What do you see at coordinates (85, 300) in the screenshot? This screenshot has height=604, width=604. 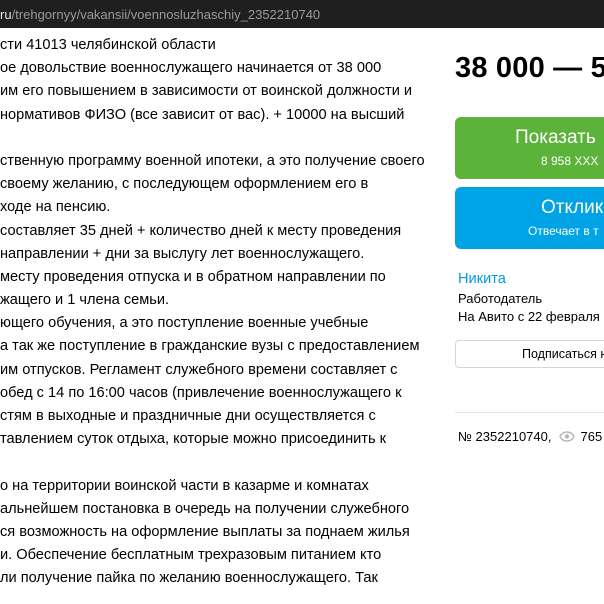 I see `description-line: жащего и 1 члена семьи.` at bounding box center [85, 300].